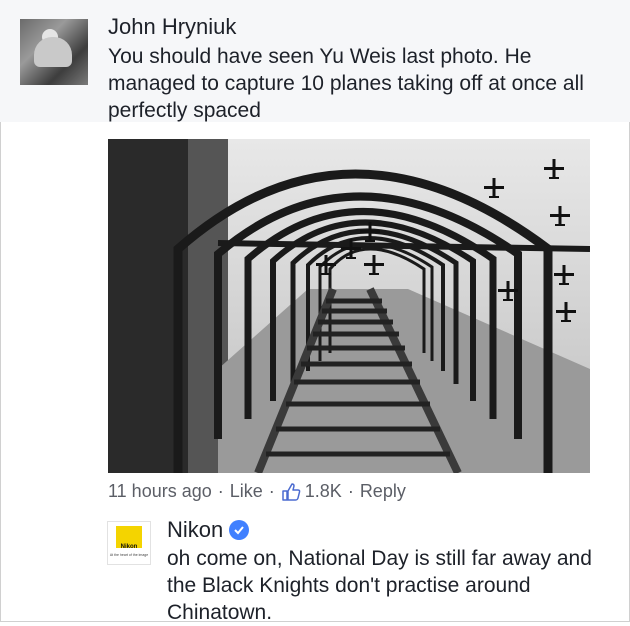  I want to click on reply-link: Reply, so click(383, 491).